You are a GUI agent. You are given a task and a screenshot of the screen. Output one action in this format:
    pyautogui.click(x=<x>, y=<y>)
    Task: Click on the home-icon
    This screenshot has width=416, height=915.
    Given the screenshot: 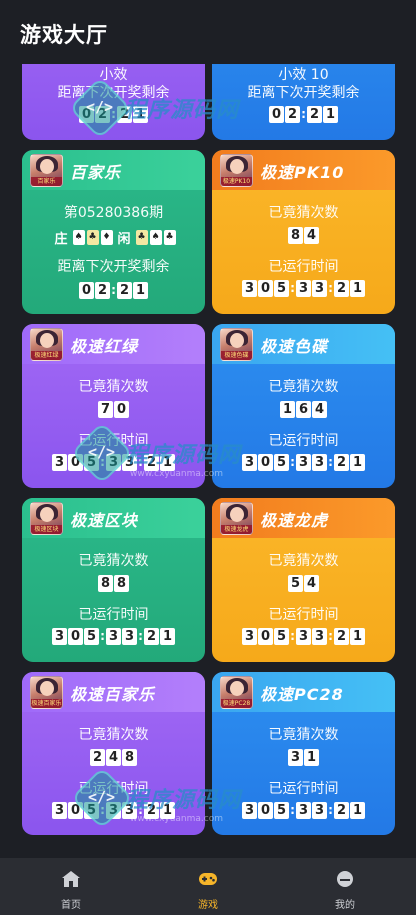 What is the action you would take?
    pyautogui.click(x=71, y=879)
    